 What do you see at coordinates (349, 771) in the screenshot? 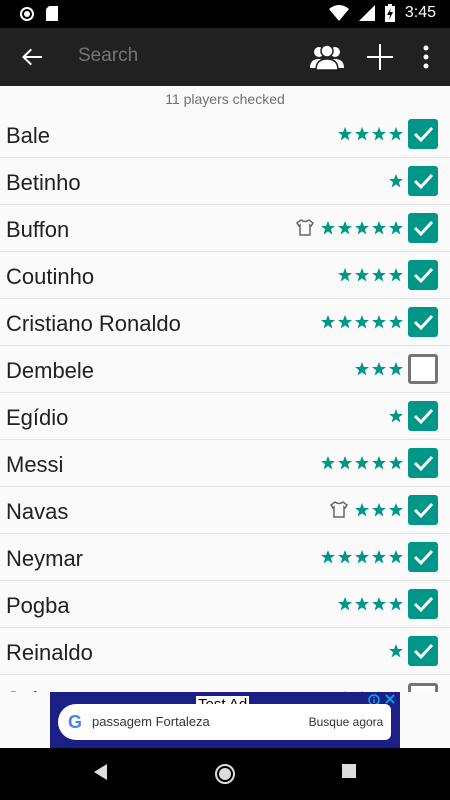
I see `nav-recents-icon` at bounding box center [349, 771].